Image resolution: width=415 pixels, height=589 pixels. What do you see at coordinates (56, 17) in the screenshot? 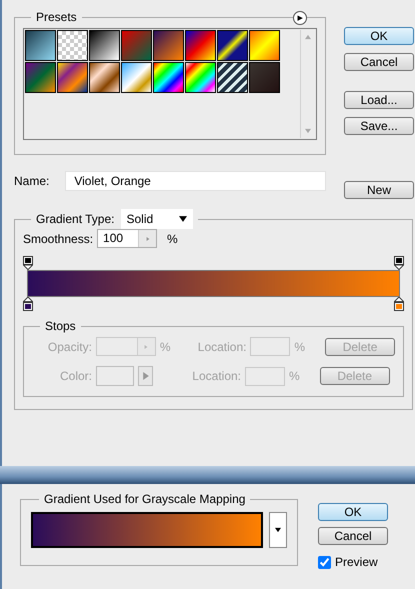
I see `presets-title: Presets` at bounding box center [56, 17].